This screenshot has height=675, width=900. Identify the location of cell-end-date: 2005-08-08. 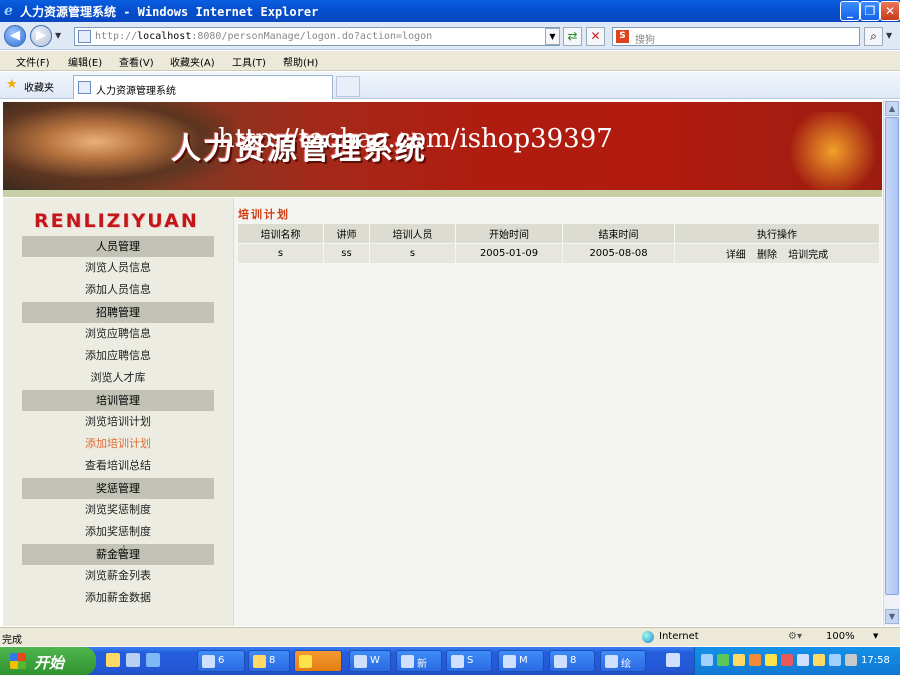
(618, 253).